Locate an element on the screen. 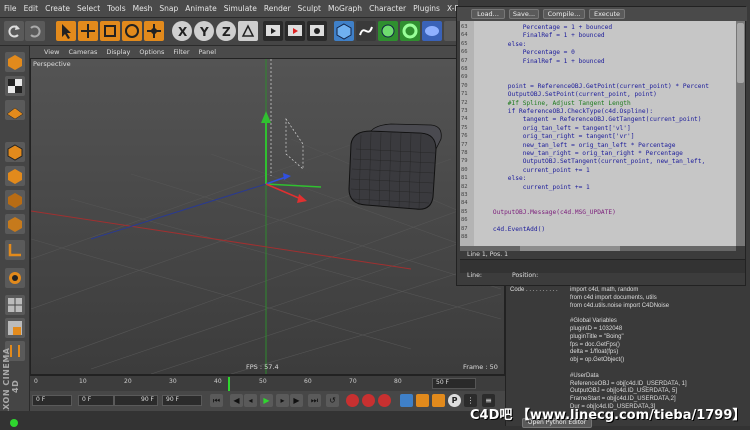  z-axis-lock-icon: Z is located at coordinates (226, 31).